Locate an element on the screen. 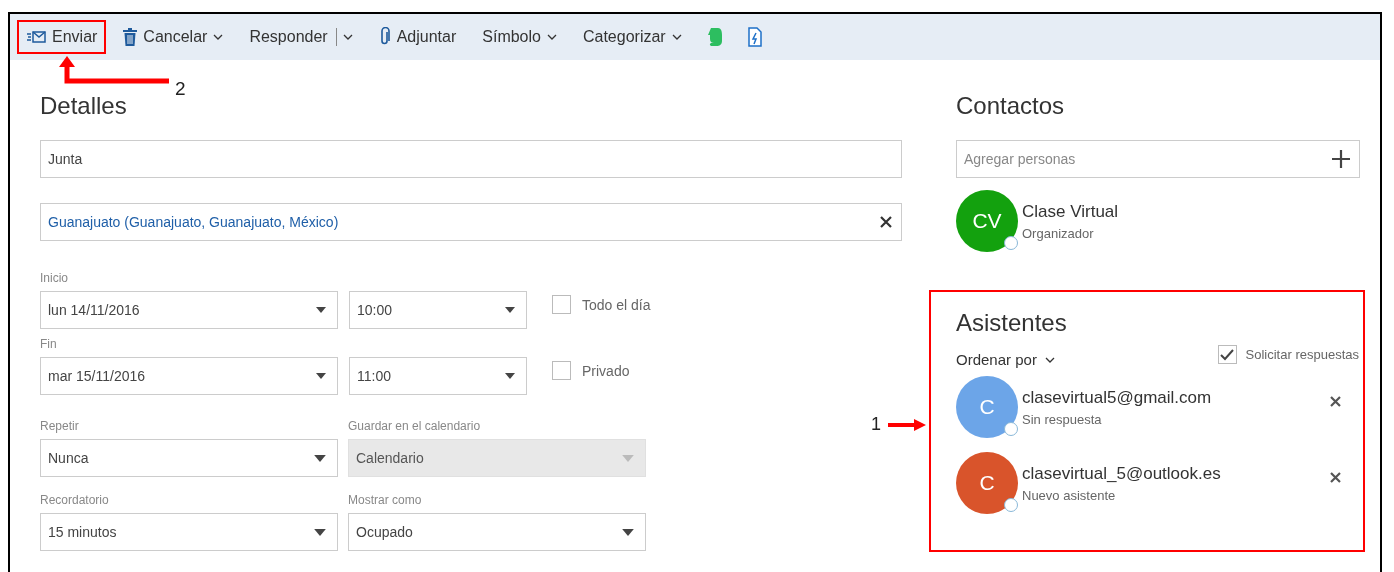 The height and width of the screenshot is (572, 1394). paperclip-icon is located at coordinates (384, 37).